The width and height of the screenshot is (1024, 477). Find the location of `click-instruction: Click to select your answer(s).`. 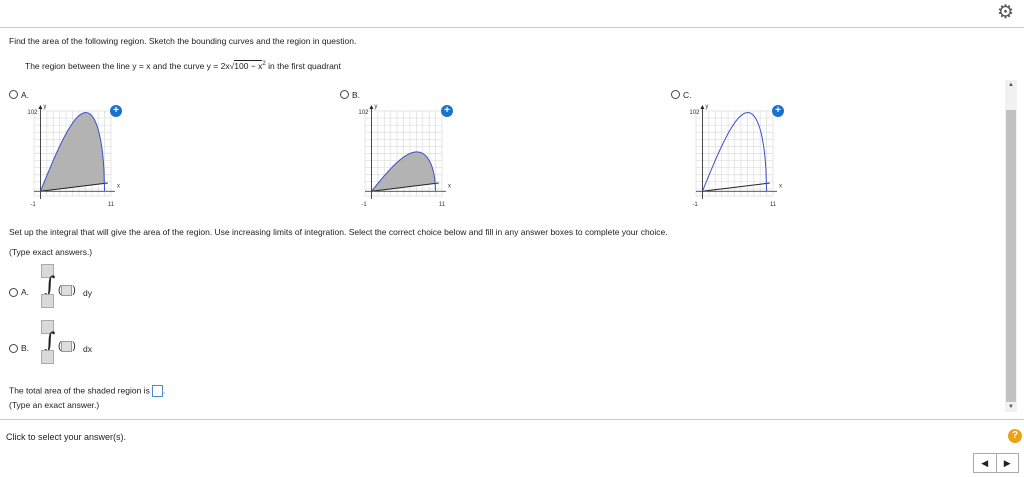

click-instruction: Click to select your answer(s). is located at coordinates (66, 437).